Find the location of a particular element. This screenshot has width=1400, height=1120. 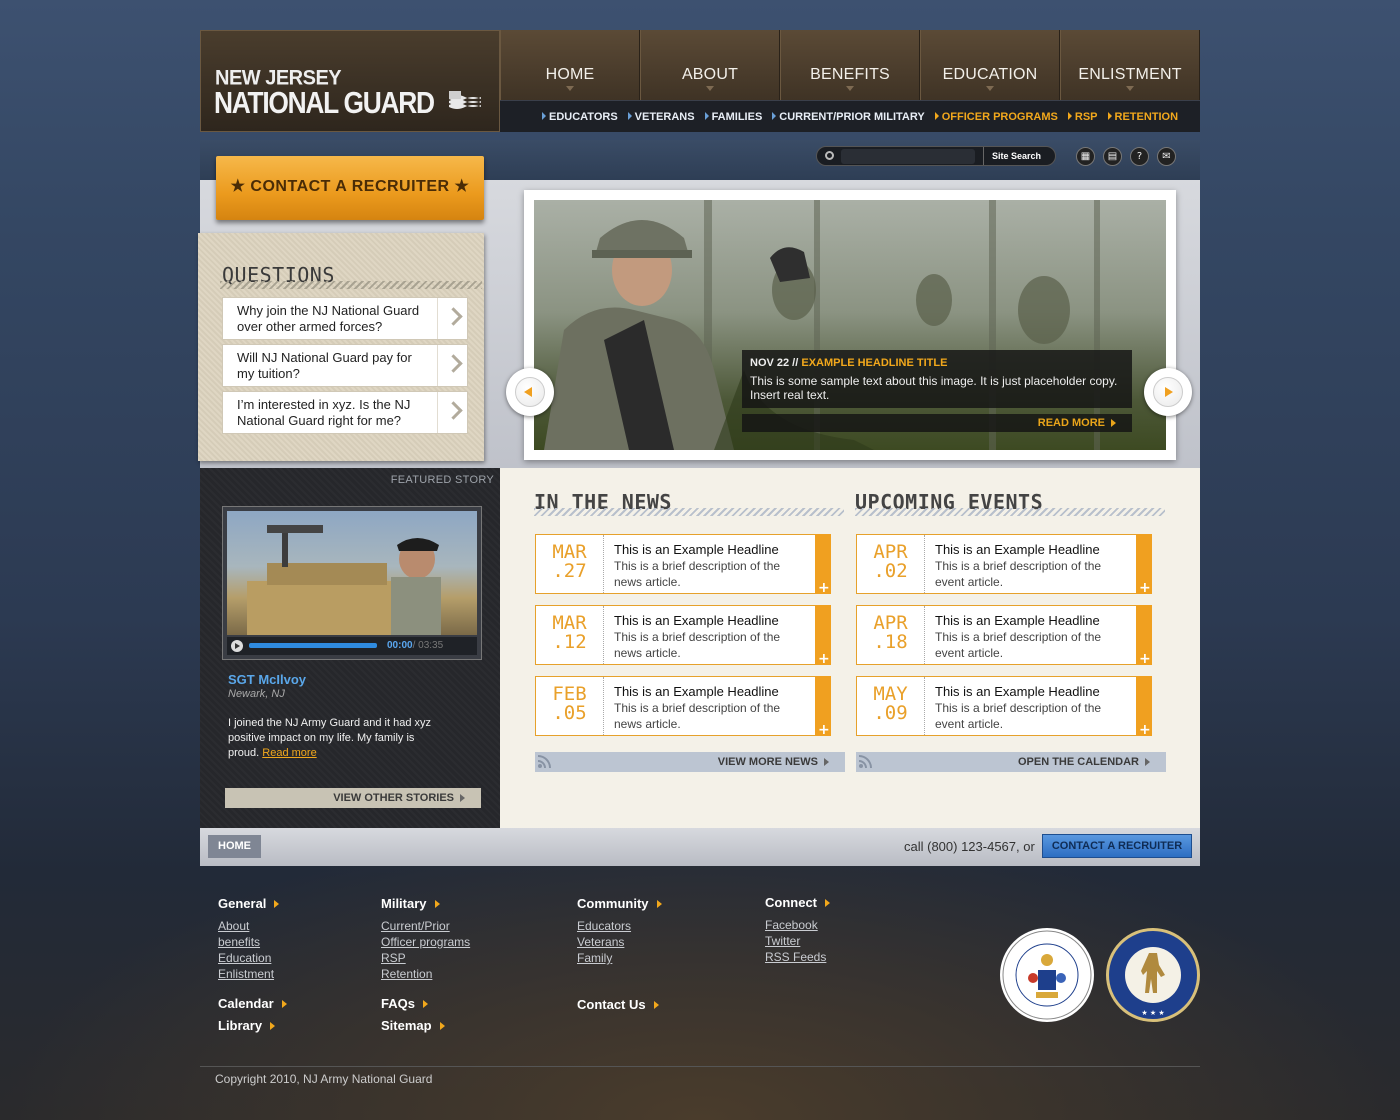

nav-benefits: BENEFITS is located at coordinates (850, 65).